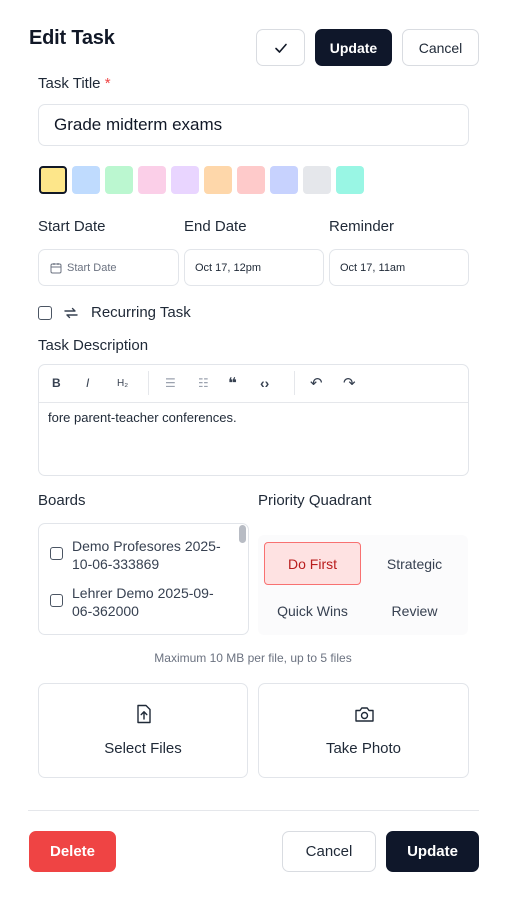 The height and width of the screenshot is (900, 506). Describe the element at coordinates (56, 267) in the screenshot. I see `calendar-icon` at that location.